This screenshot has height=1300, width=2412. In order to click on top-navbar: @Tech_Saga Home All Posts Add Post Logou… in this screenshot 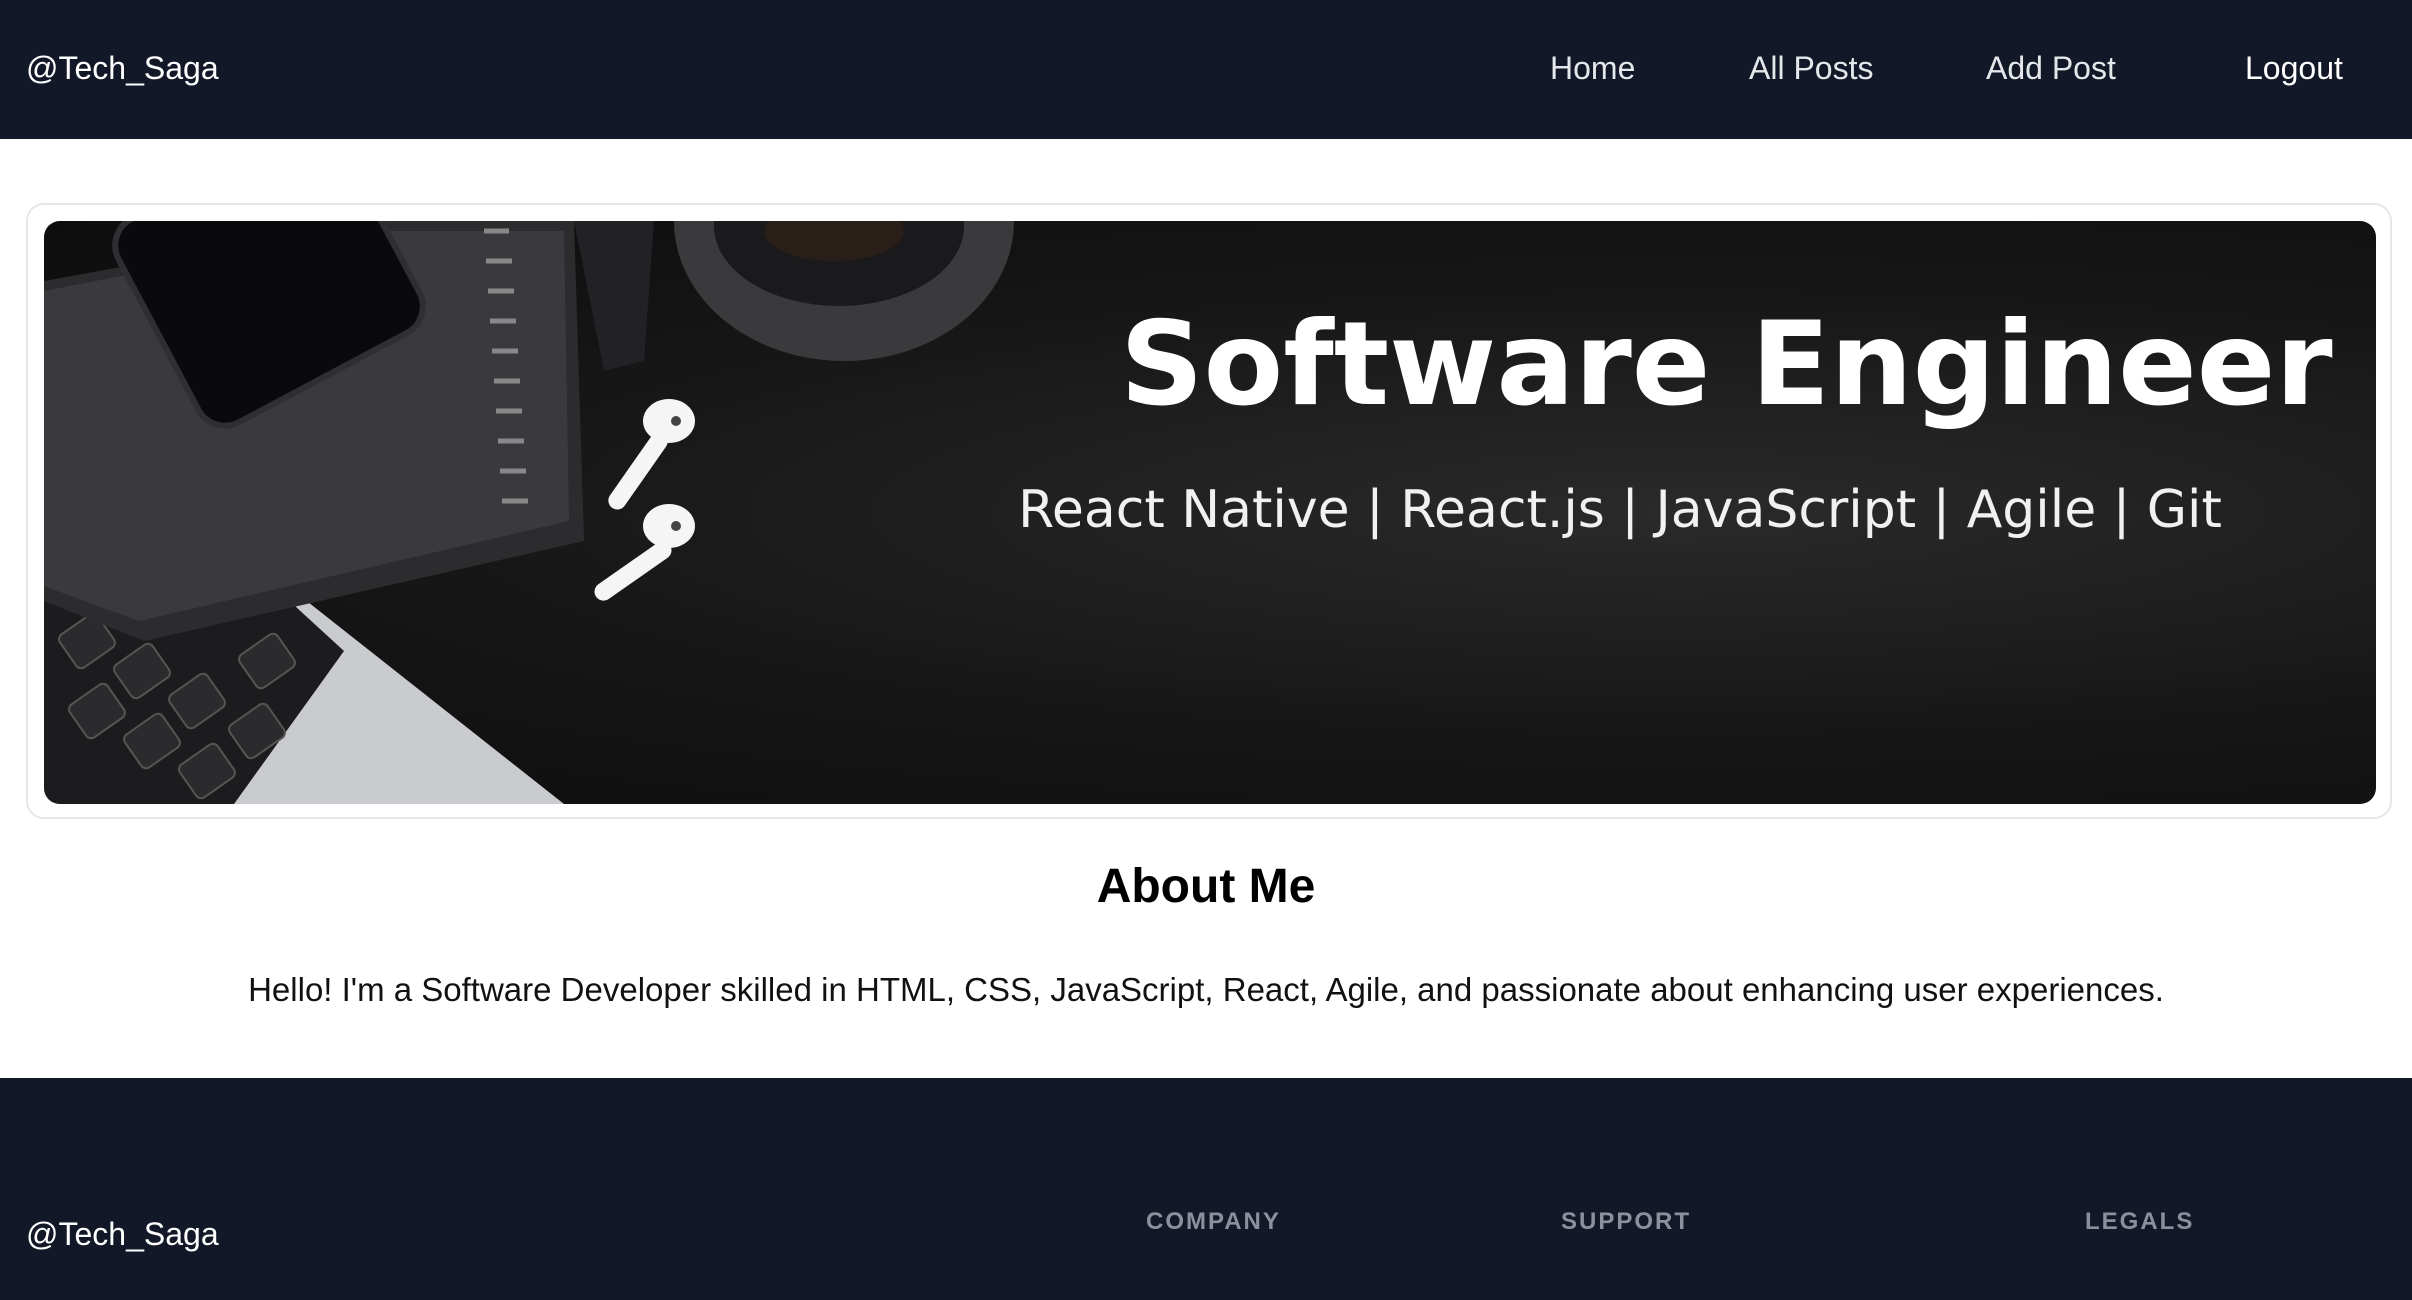, I will do `click(1206, 69)`.